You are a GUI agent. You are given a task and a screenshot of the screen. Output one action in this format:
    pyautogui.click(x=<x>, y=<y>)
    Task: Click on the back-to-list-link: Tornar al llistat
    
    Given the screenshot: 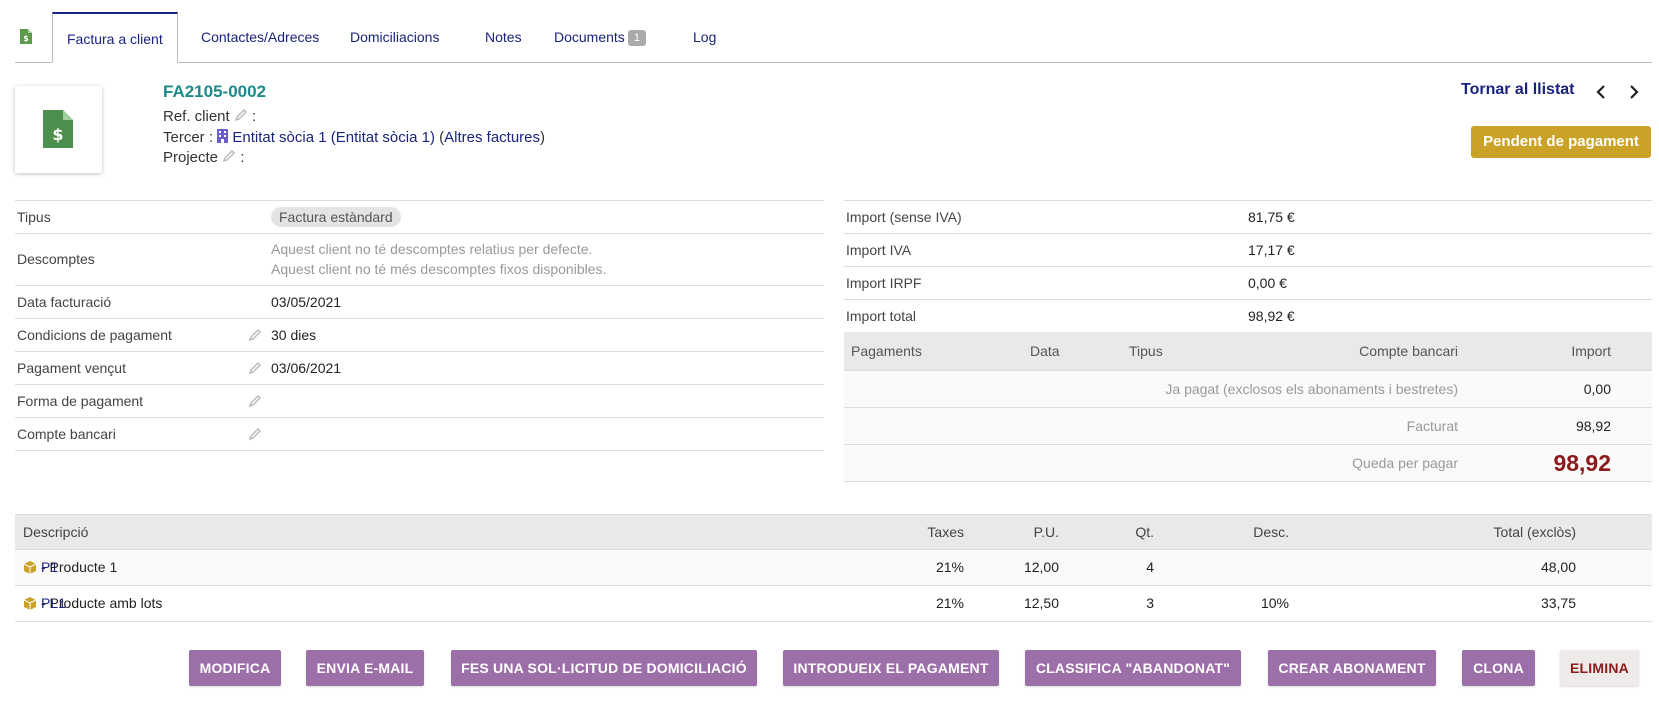 What is the action you would take?
    pyautogui.click(x=1518, y=90)
    